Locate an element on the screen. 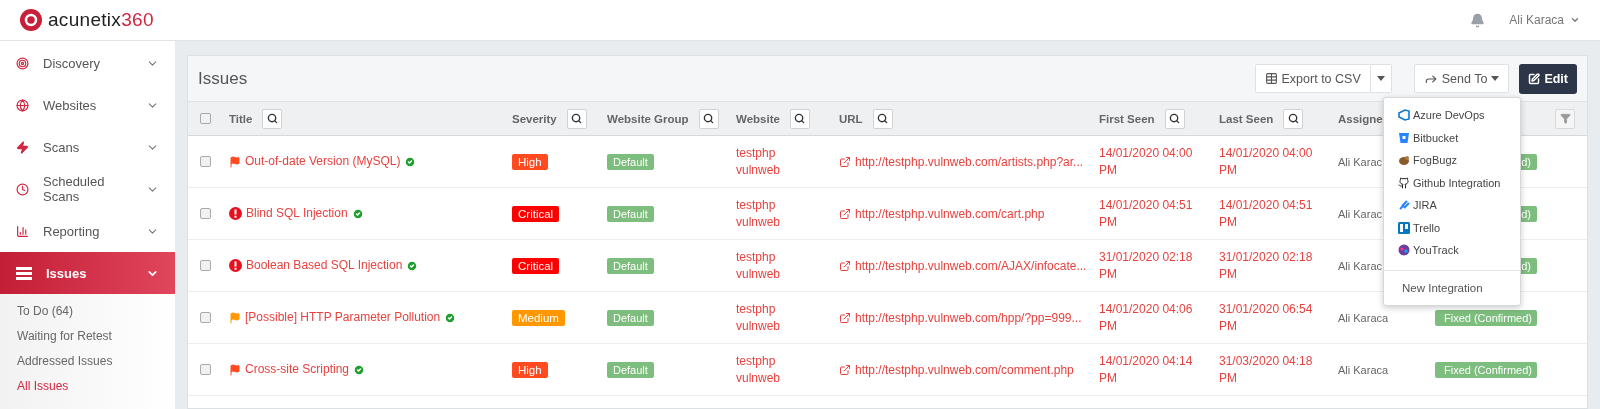 Image resolution: width=1600 pixels, height=409 pixels. sidebar-item: Websites is located at coordinates (87, 105).